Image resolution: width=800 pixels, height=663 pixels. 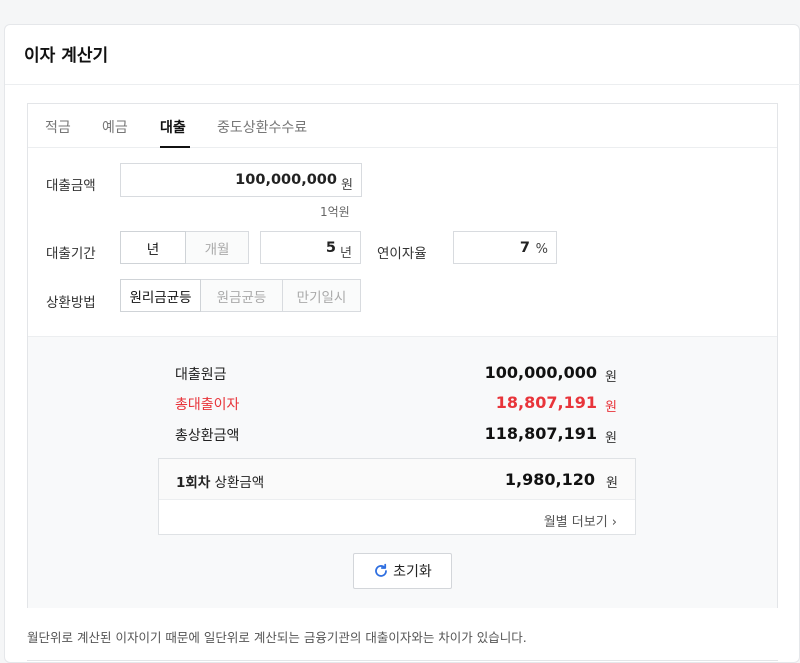 What do you see at coordinates (402, 126) in the screenshot?
I see `calculator-tabs: 적금 예금 대출 중도상환수수료` at bounding box center [402, 126].